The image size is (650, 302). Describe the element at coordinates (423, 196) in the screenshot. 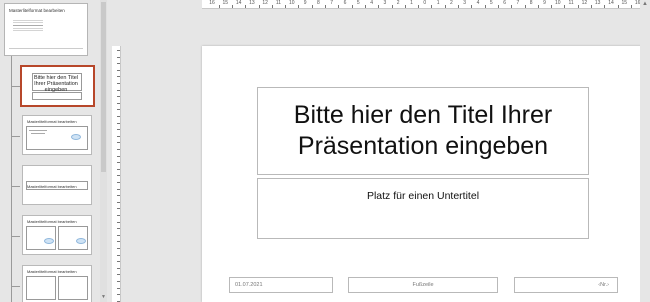

I see `slide-subtitle: Platz für einen Untertitel` at that location.